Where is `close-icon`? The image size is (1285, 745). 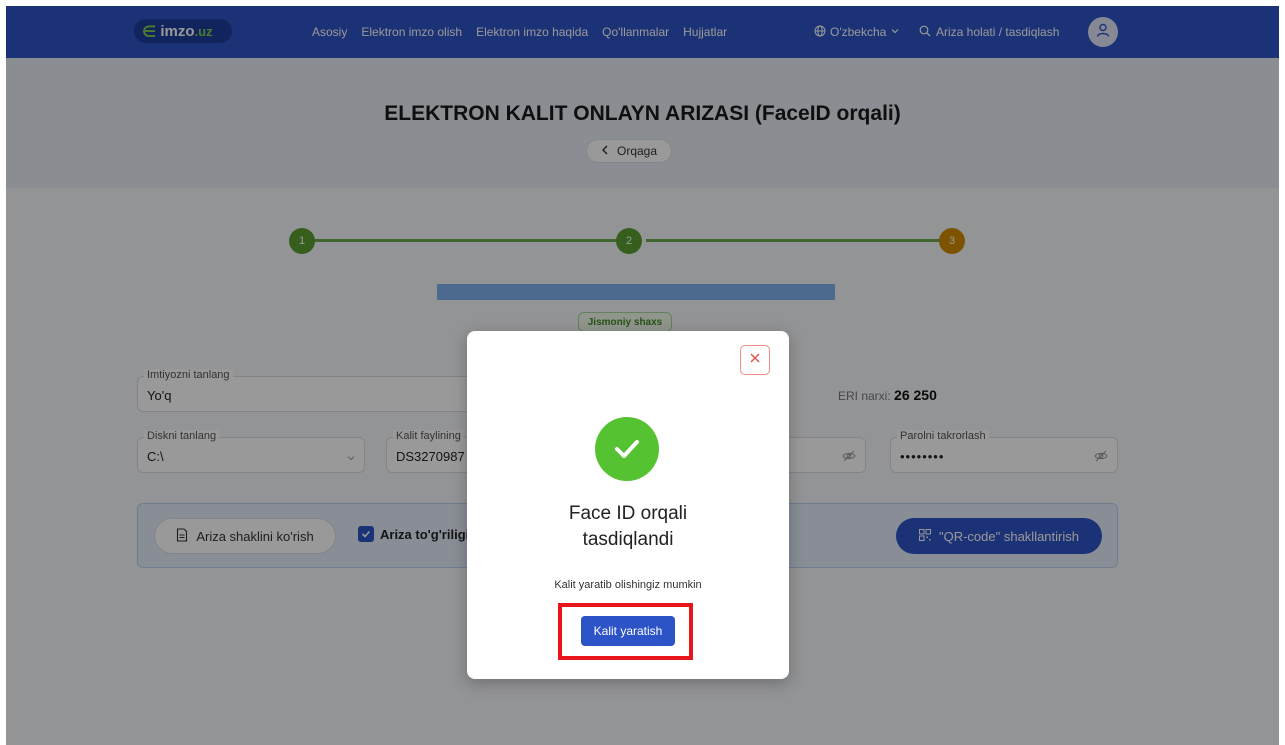
close-icon is located at coordinates (755, 360).